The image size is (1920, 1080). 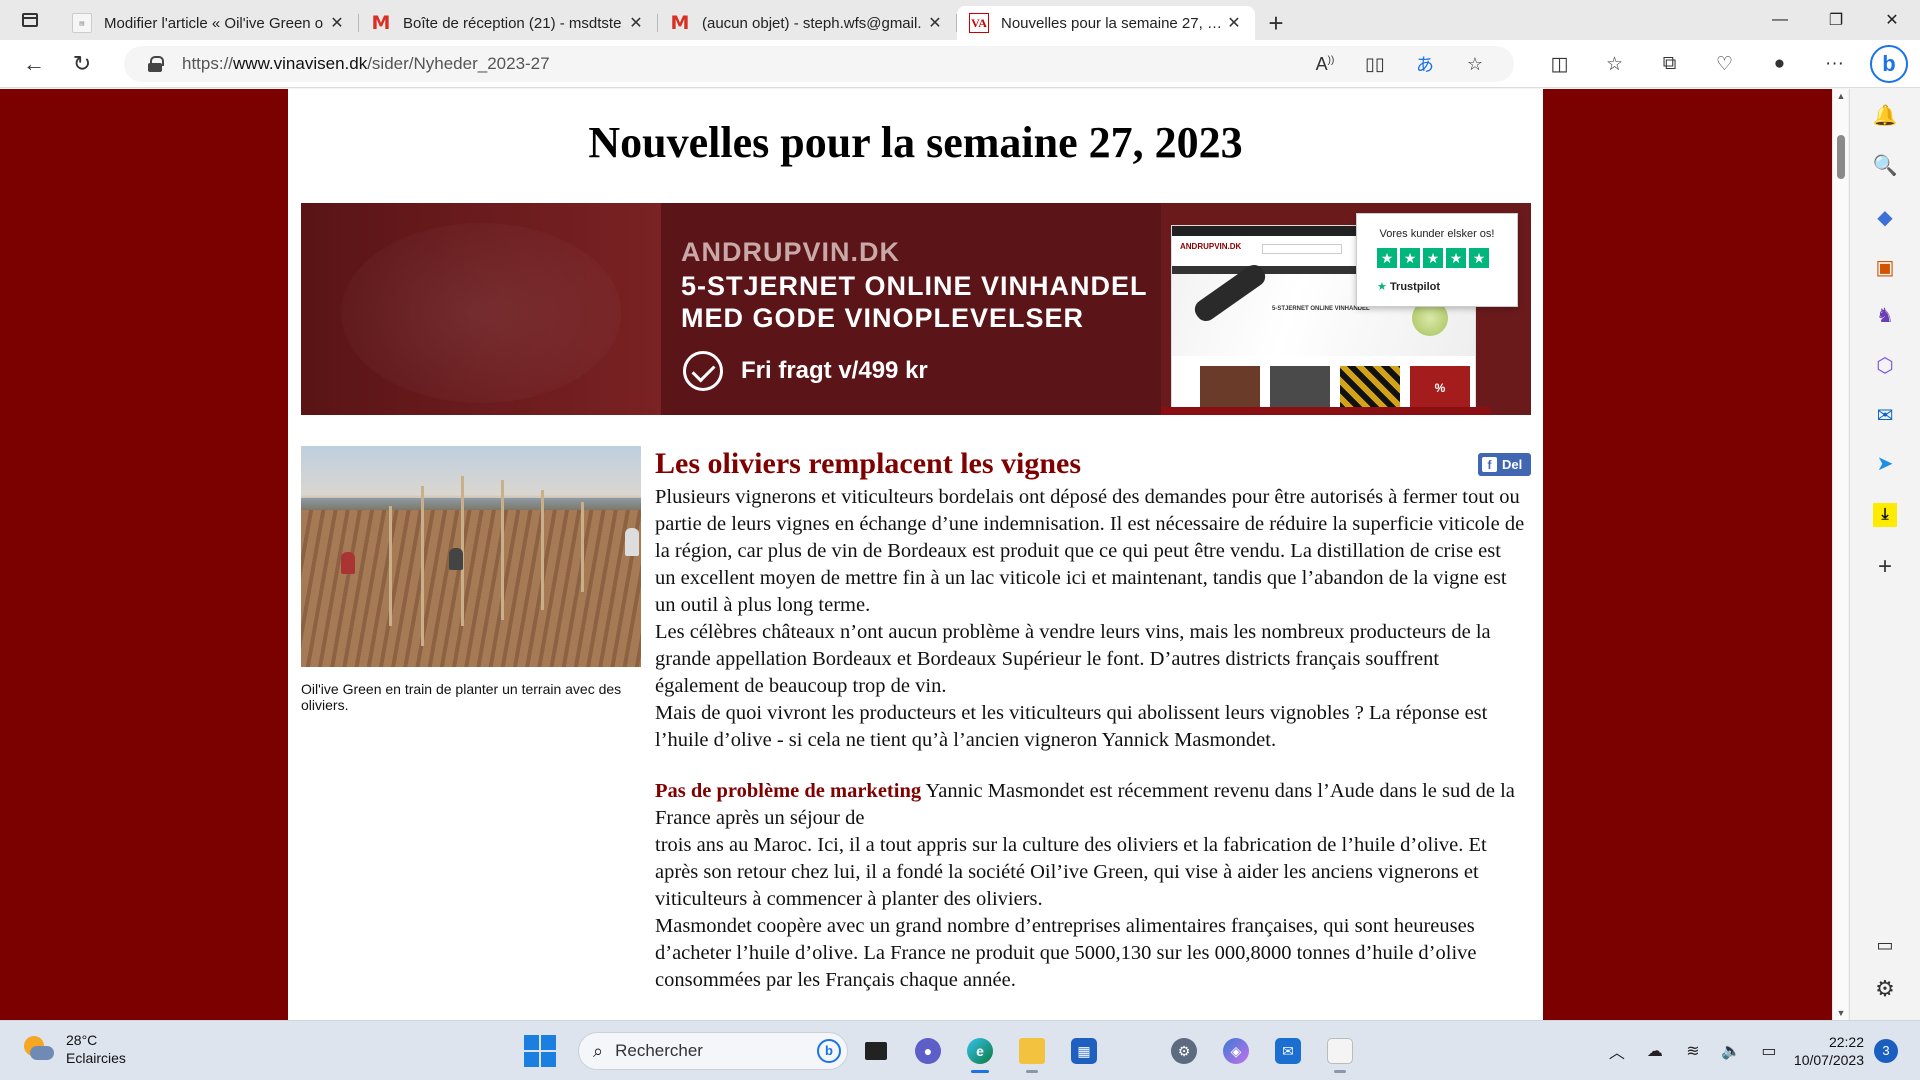 What do you see at coordinates (1780, 20) in the screenshot?
I see `minimize-icon: —` at bounding box center [1780, 20].